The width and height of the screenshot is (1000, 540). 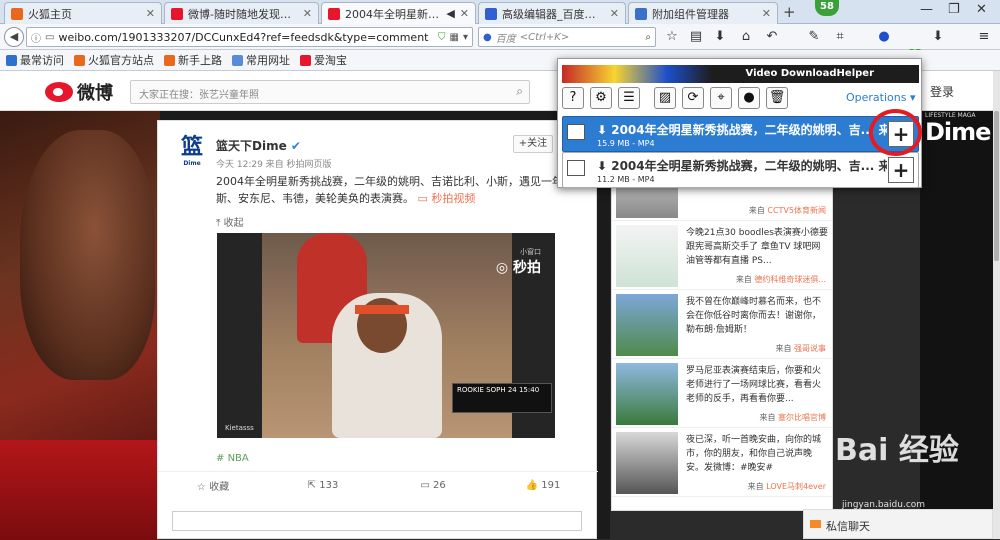 What do you see at coordinates (232, 458) in the screenshot?
I see `topic-tag: # NBA` at bounding box center [232, 458].